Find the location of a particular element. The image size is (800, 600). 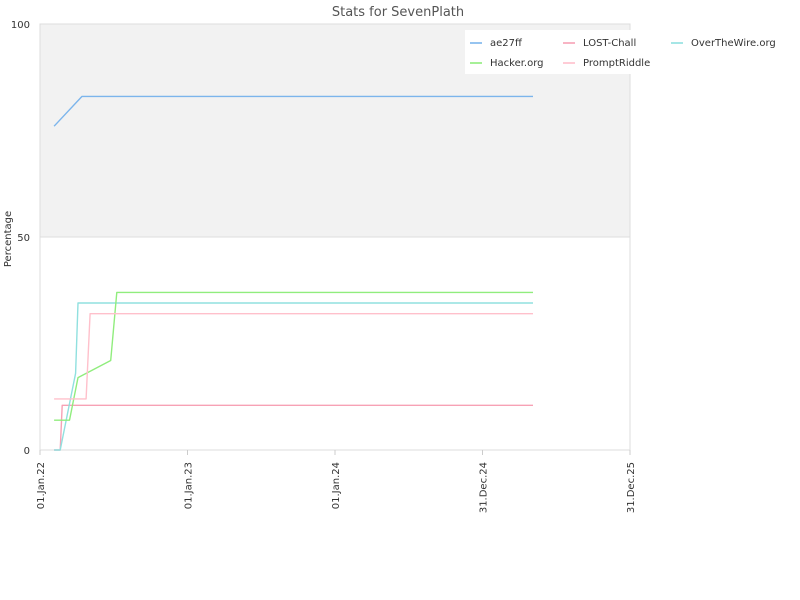

x-tick-label: 31.Dec.25 is located at coordinates (631, 487).